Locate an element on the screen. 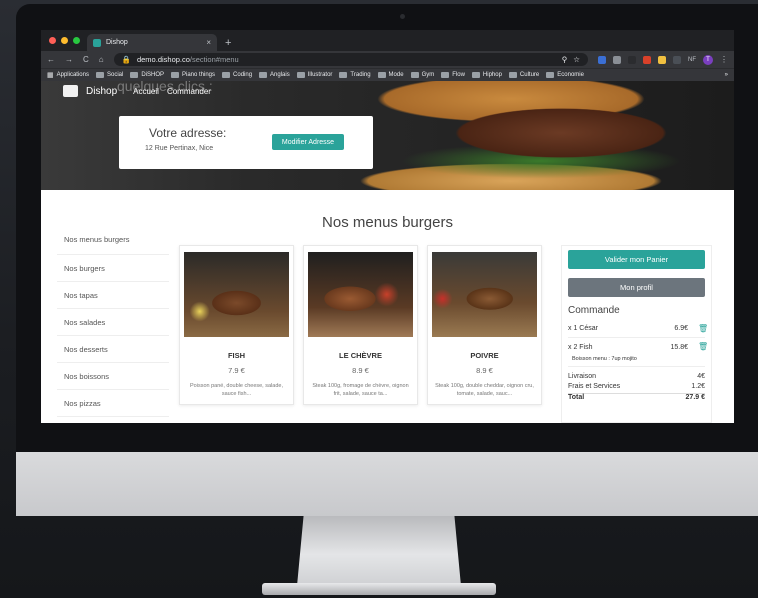  apps-grid-icon: ▦ is located at coordinates (50, 75).